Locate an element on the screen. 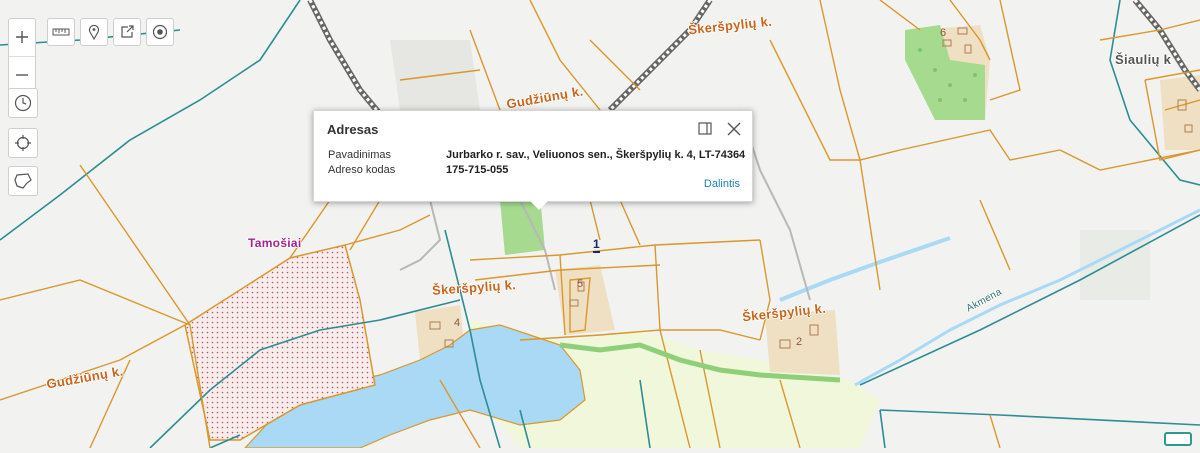 Image resolution: width=1200 pixels, height=453 pixels. ruler-icon is located at coordinates (61, 32).